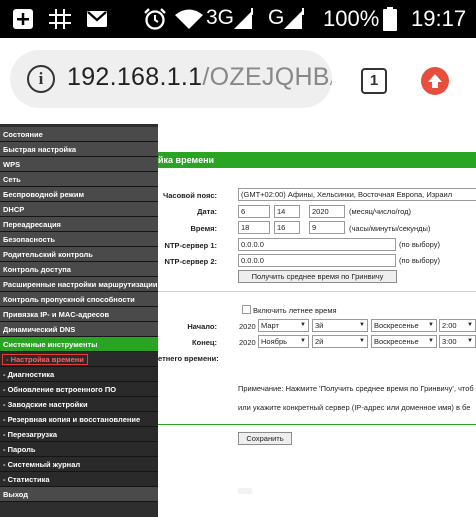  What do you see at coordinates (45, 359) in the screenshot?
I see `sidebar-item-time-settings-label: - Настройка времени` at bounding box center [45, 359].